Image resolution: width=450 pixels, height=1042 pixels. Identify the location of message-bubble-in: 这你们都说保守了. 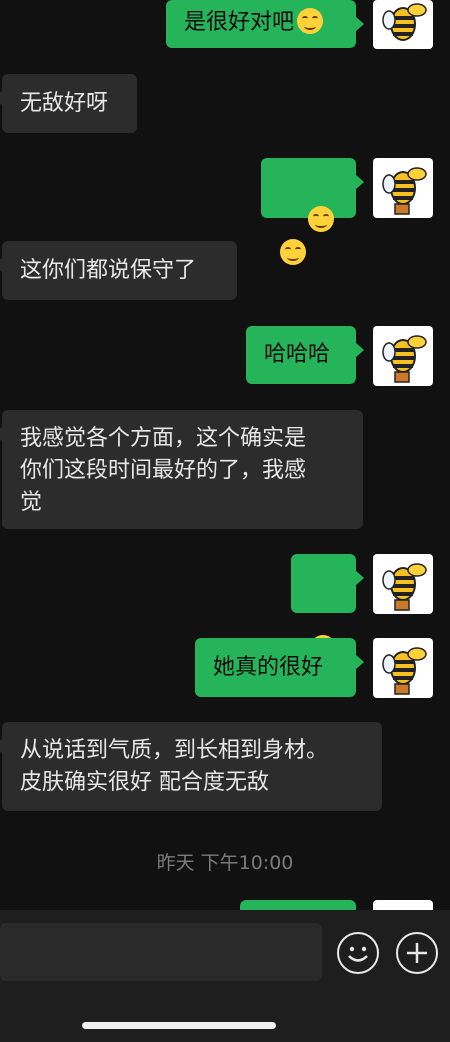
(118, 270).